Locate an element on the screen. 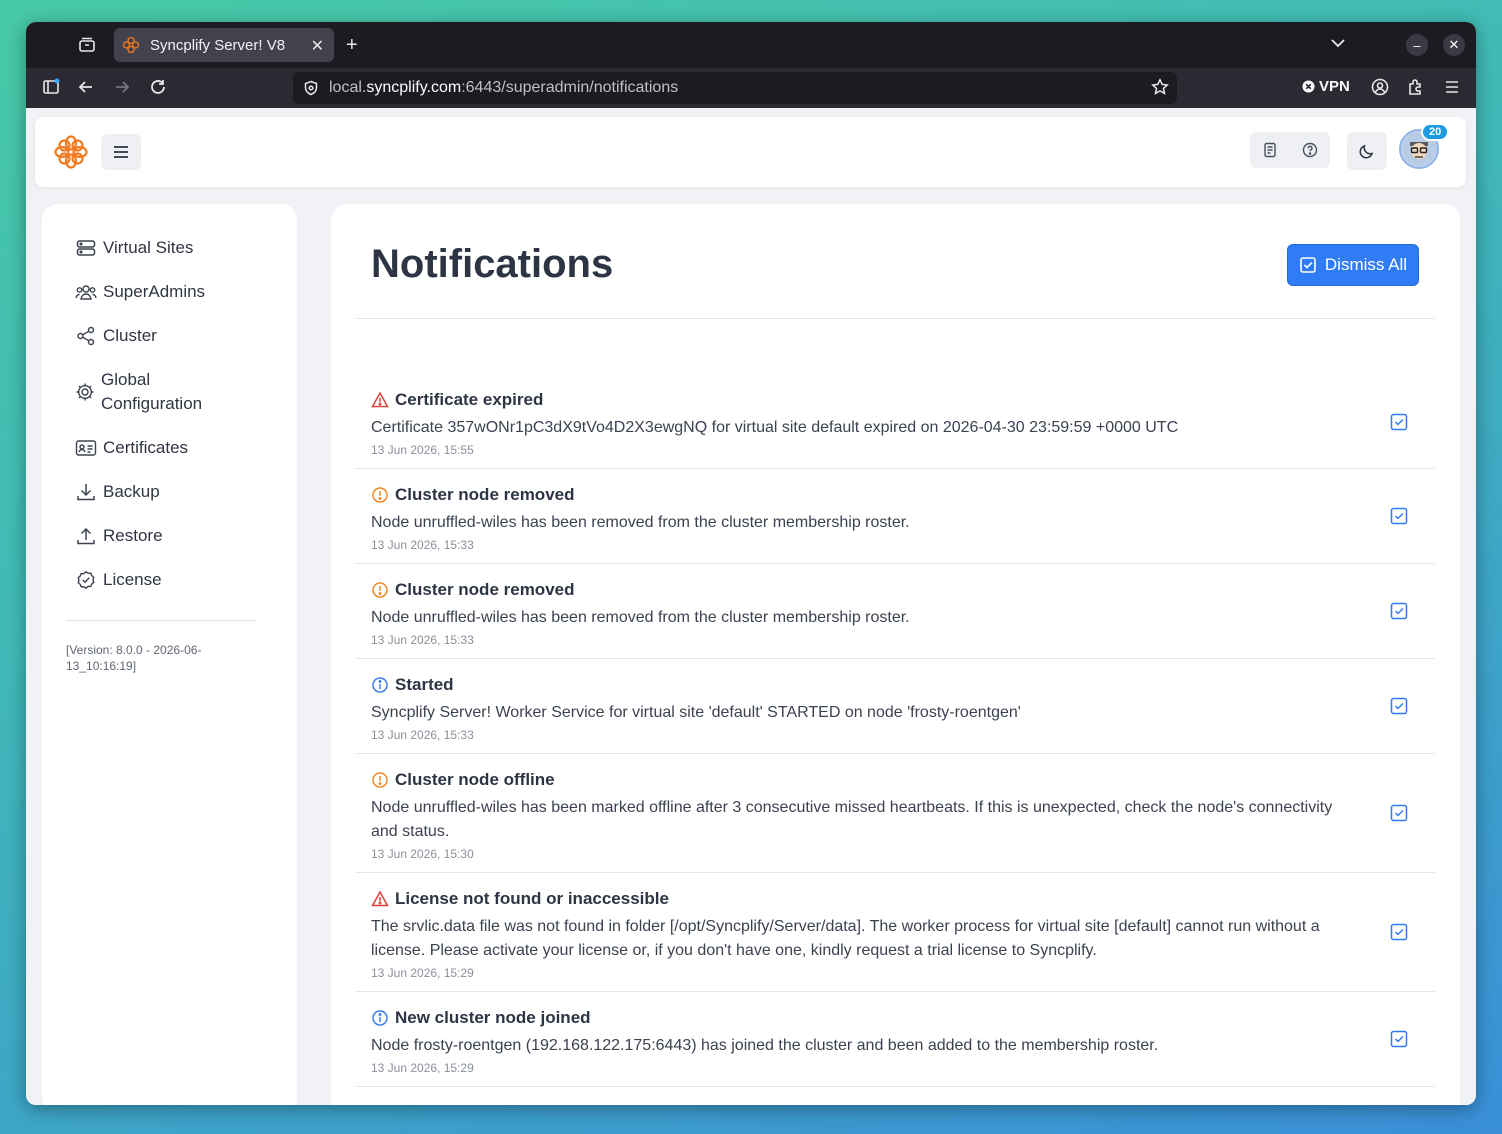 Image resolution: width=1502 pixels, height=1134 pixels. url-prefix: local. is located at coordinates (348, 87).